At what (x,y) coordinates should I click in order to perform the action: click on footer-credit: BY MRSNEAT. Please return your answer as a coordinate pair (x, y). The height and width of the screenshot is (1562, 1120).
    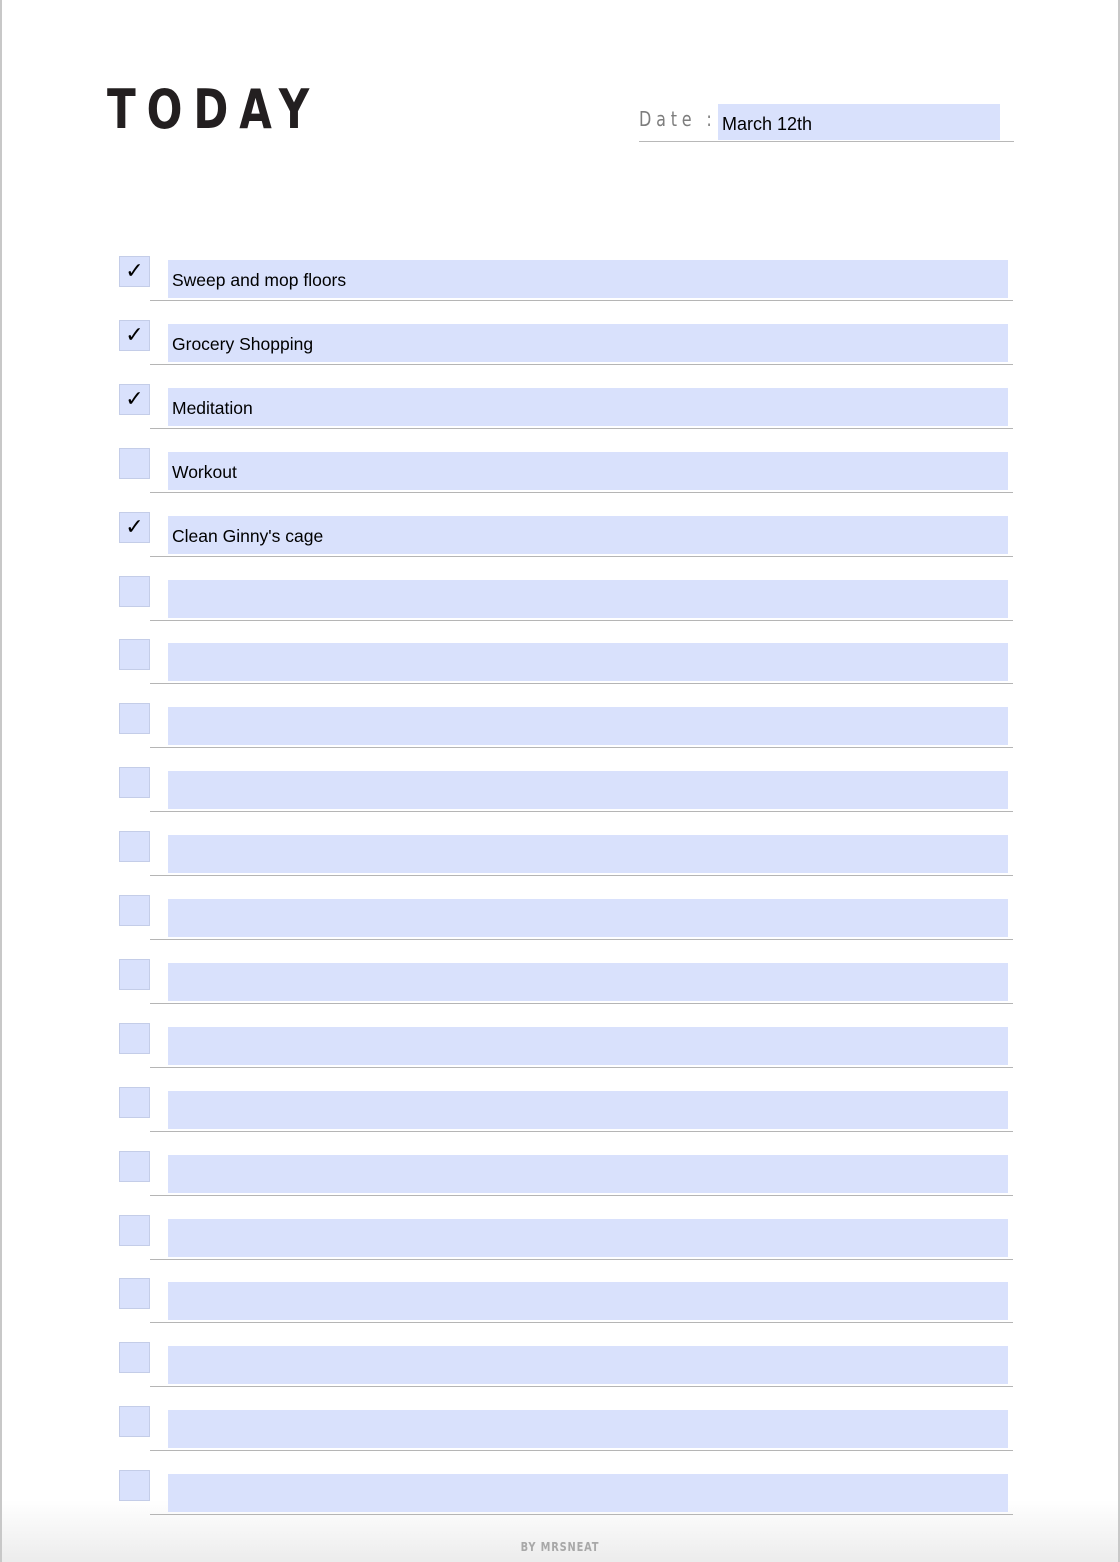
    Looking at the image, I should click on (560, 1547).